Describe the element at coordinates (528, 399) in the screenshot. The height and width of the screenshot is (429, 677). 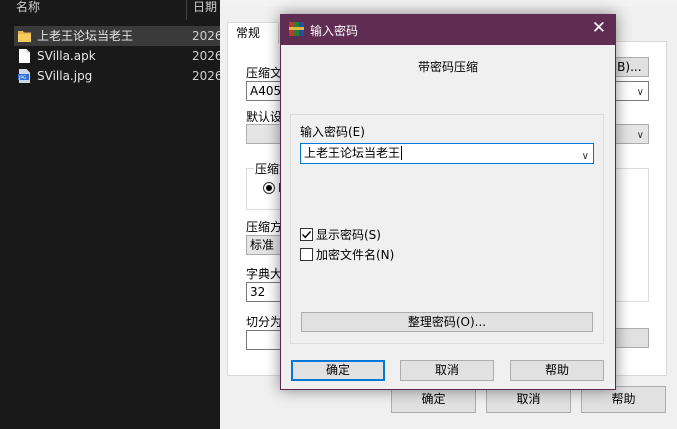
I see `cancel-button: 取消` at that location.